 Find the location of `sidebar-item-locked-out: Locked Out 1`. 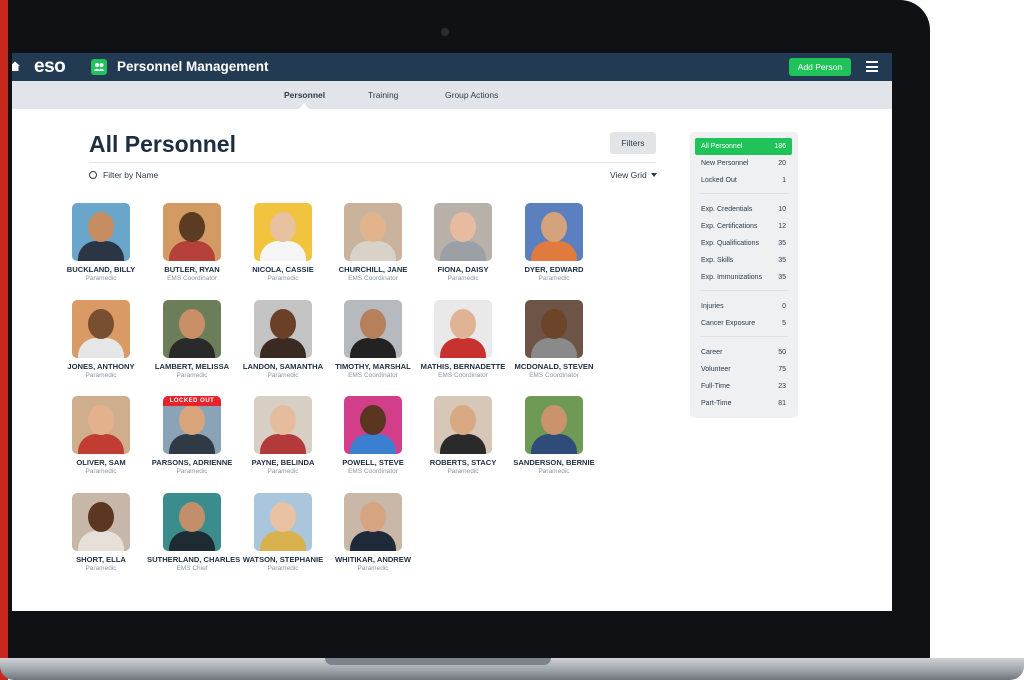

sidebar-item-locked-out: Locked Out 1 is located at coordinates (743, 180).